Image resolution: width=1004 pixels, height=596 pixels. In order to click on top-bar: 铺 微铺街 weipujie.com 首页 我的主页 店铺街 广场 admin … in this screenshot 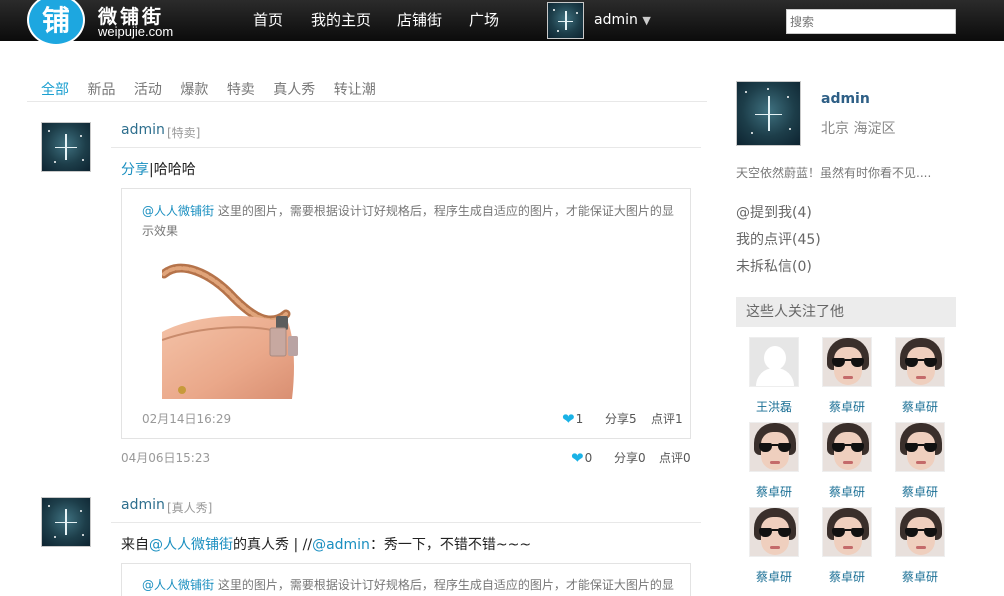, I will do `click(502, 23)`.